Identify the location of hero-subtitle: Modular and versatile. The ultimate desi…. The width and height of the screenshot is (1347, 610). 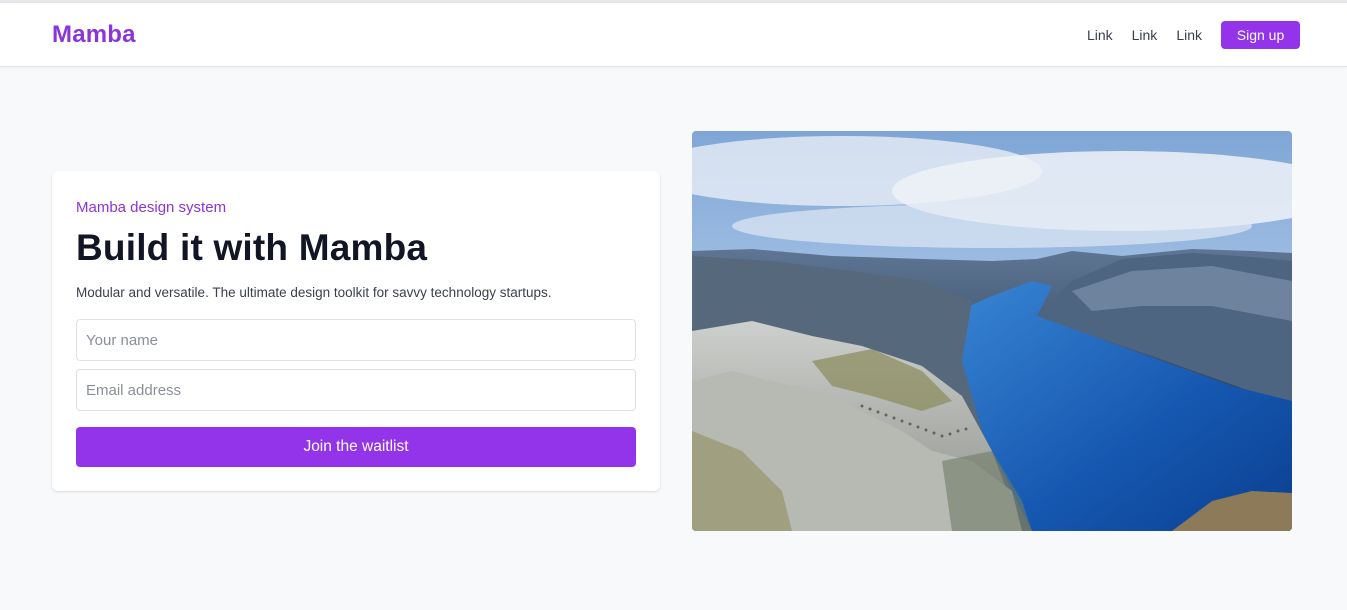
(314, 292).